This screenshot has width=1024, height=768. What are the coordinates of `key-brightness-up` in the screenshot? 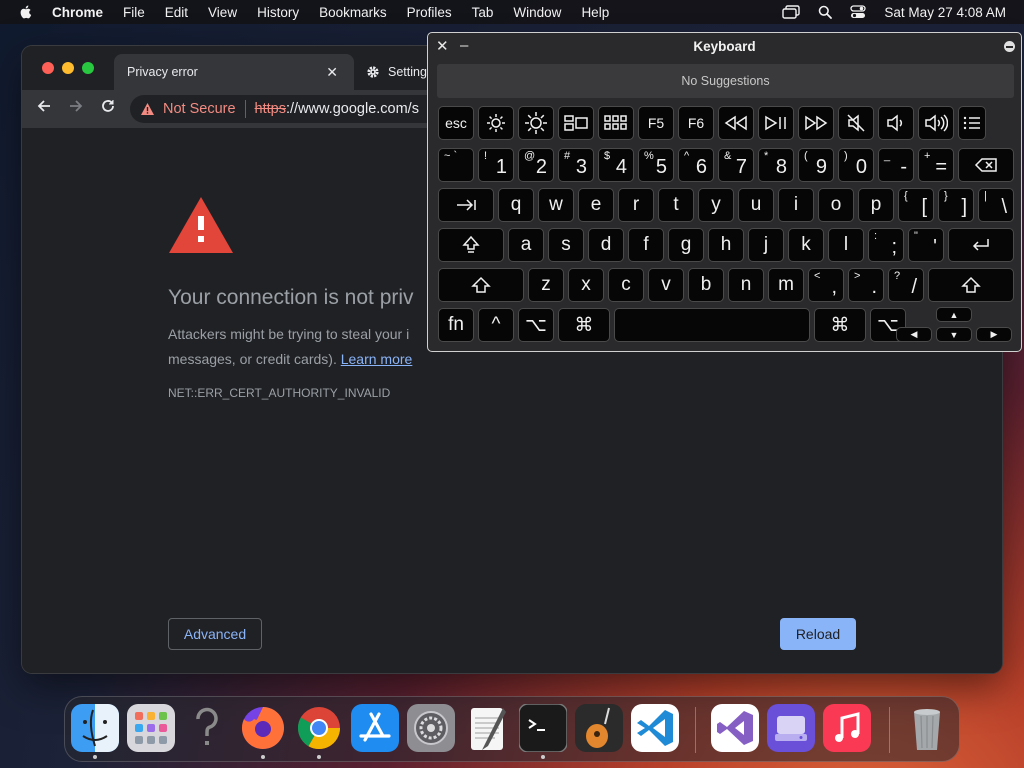 It's located at (536, 123).